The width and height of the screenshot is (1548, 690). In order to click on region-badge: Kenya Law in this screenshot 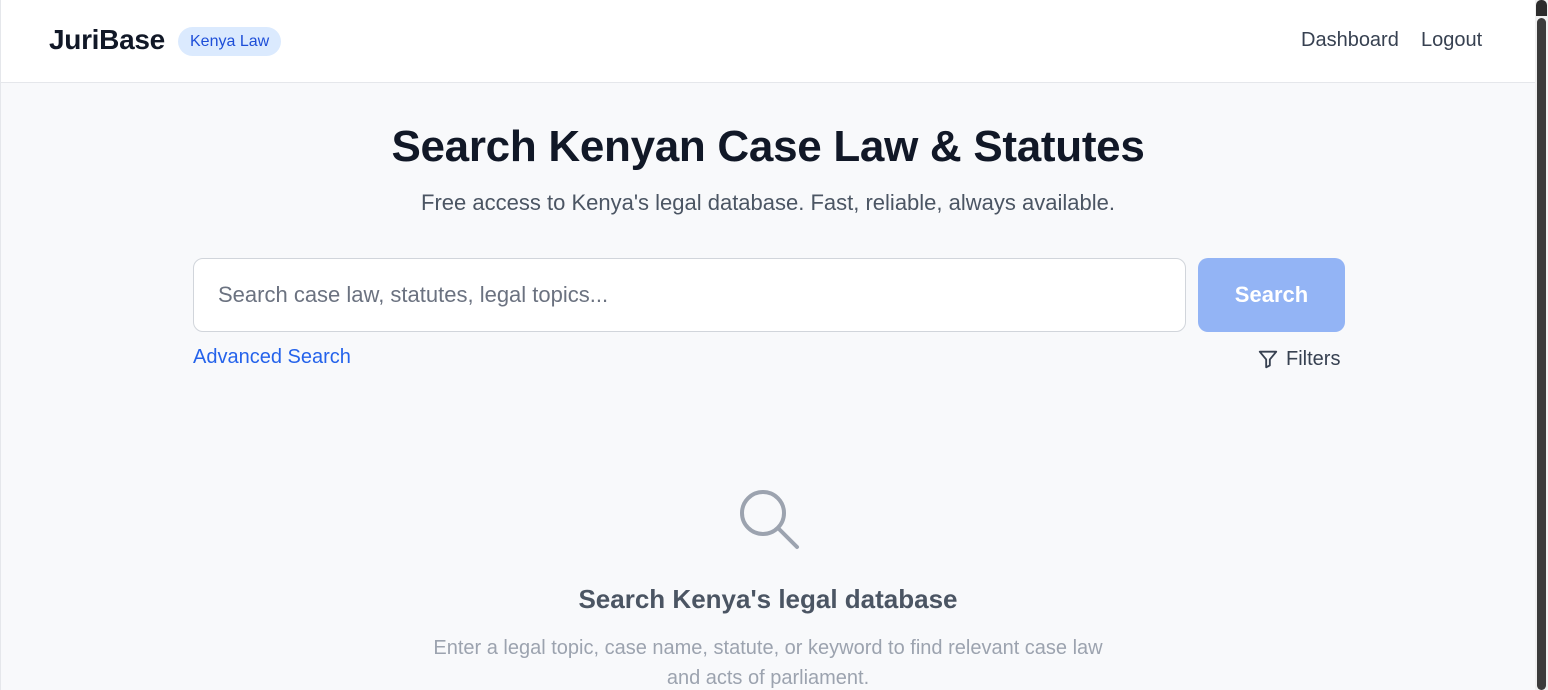, I will do `click(230, 41)`.